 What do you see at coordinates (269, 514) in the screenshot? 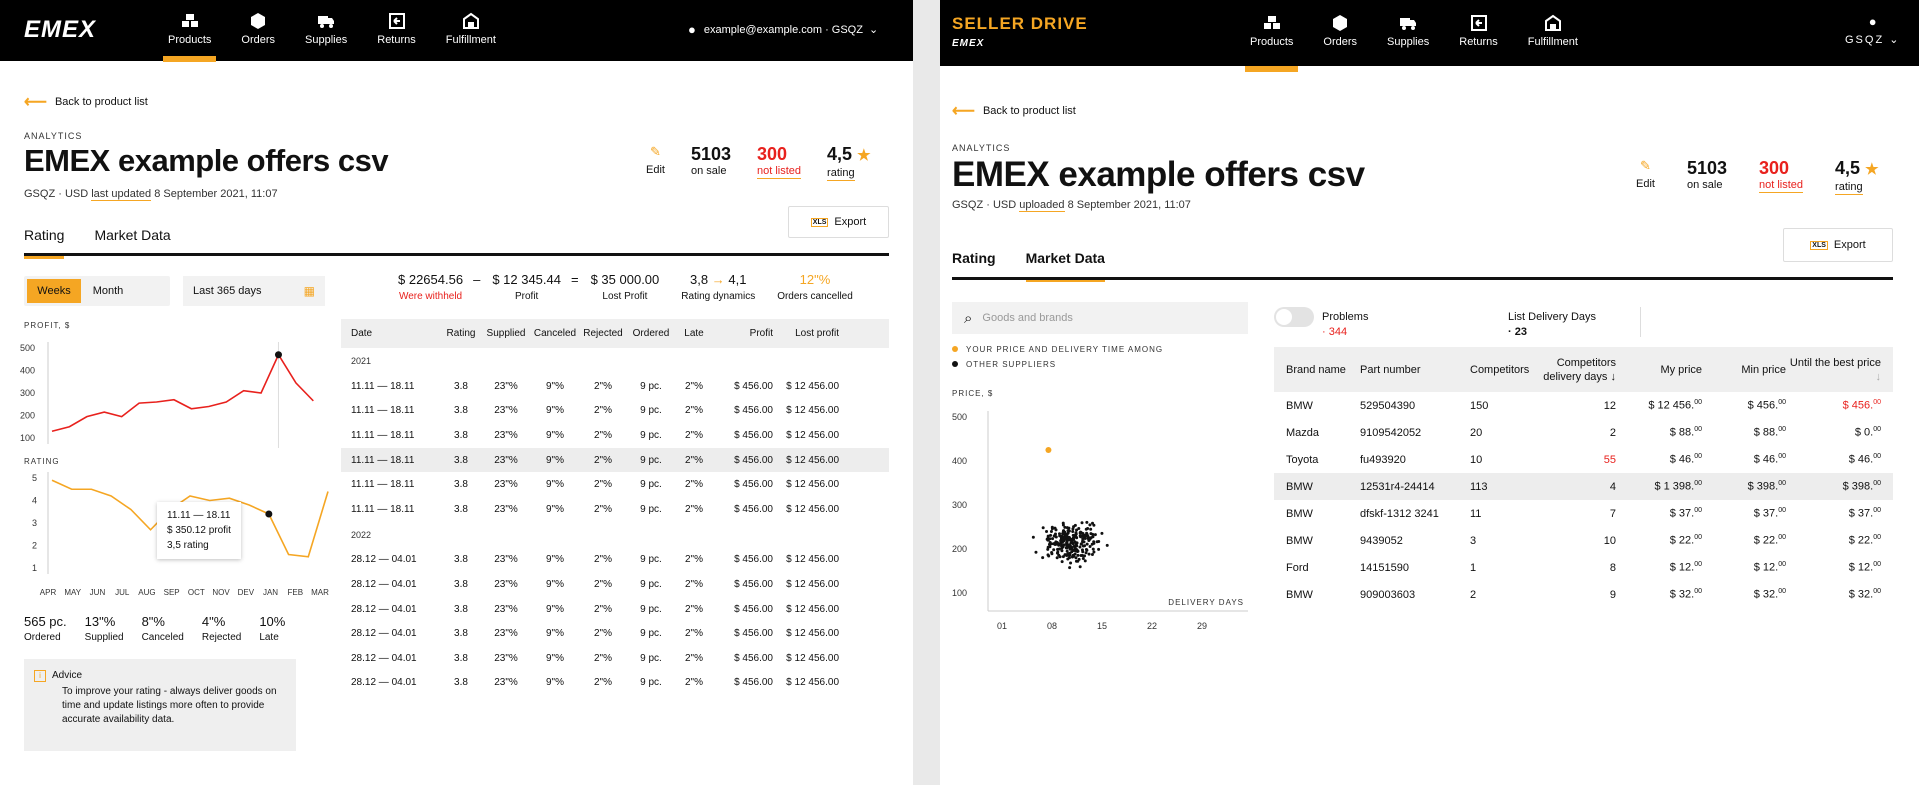
I see `rating-marker` at bounding box center [269, 514].